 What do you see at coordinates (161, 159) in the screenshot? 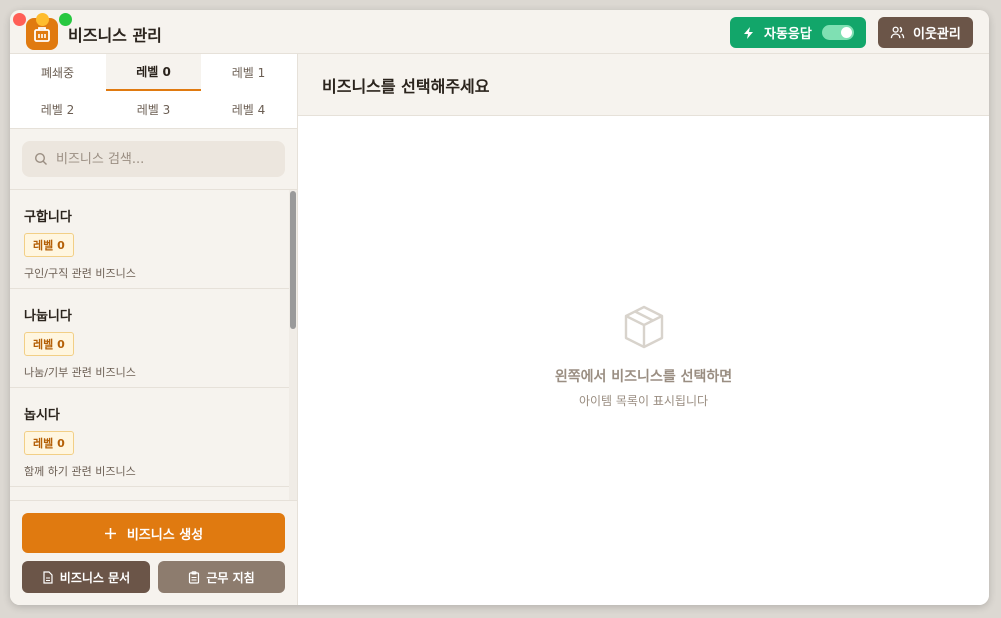
I see `search-input` at bounding box center [161, 159].